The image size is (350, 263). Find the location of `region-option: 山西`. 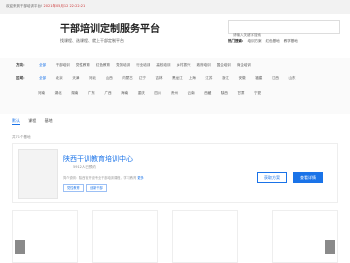

region-option: 山西 is located at coordinates (114, 78).